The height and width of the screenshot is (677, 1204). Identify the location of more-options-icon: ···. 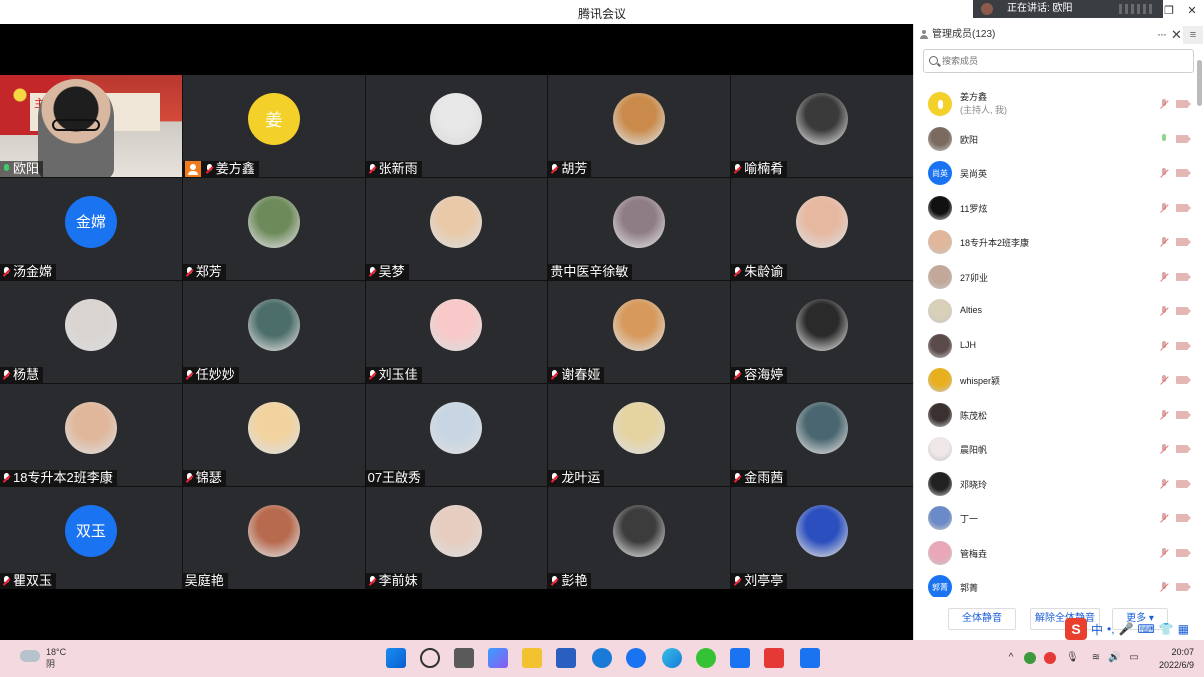
(1164, 35).